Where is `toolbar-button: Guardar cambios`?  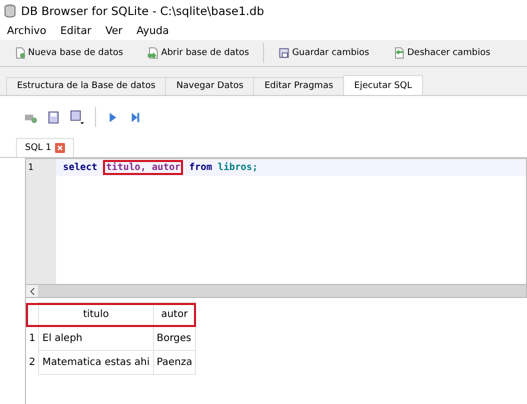 toolbar-button: Guardar cambios is located at coordinates (324, 53).